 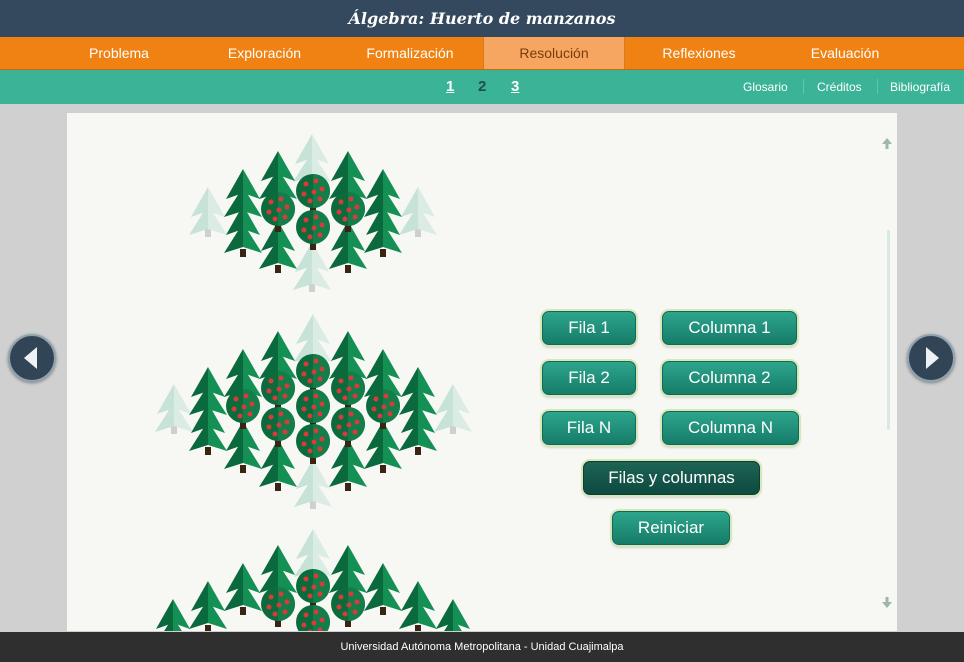 I want to click on right-triangle-icon, so click(x=932, y=358).